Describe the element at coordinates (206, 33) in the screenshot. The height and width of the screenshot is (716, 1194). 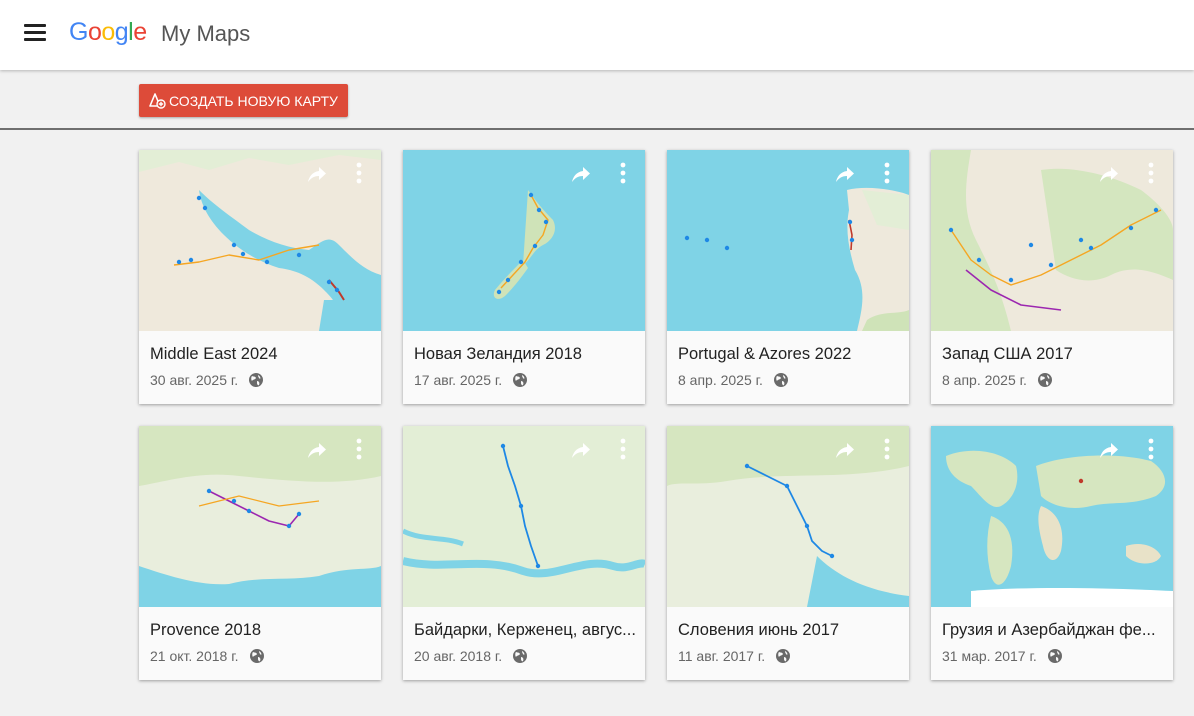
I see `product-name: My Maps` at that location.